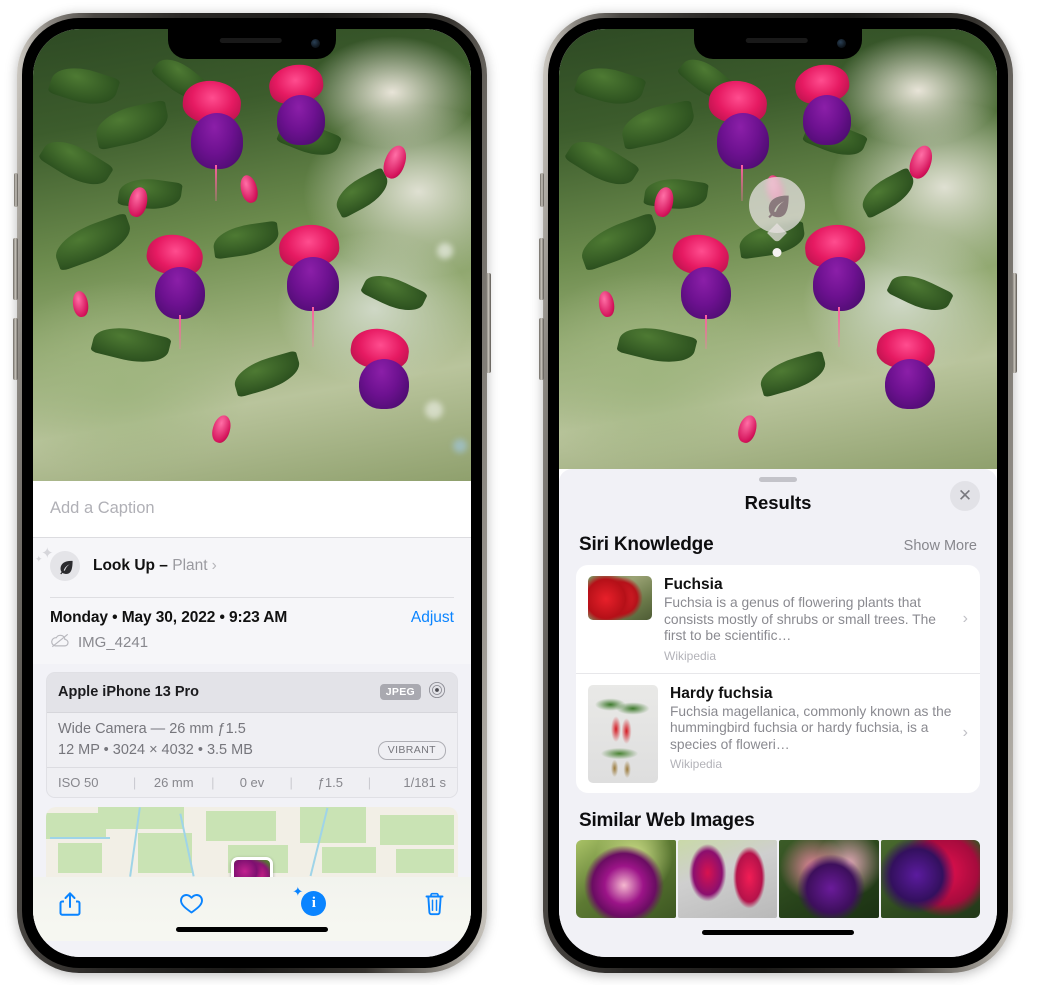 The image size is (1055, 985). I want to click on icloud-slash-icon, so click(60, 643).